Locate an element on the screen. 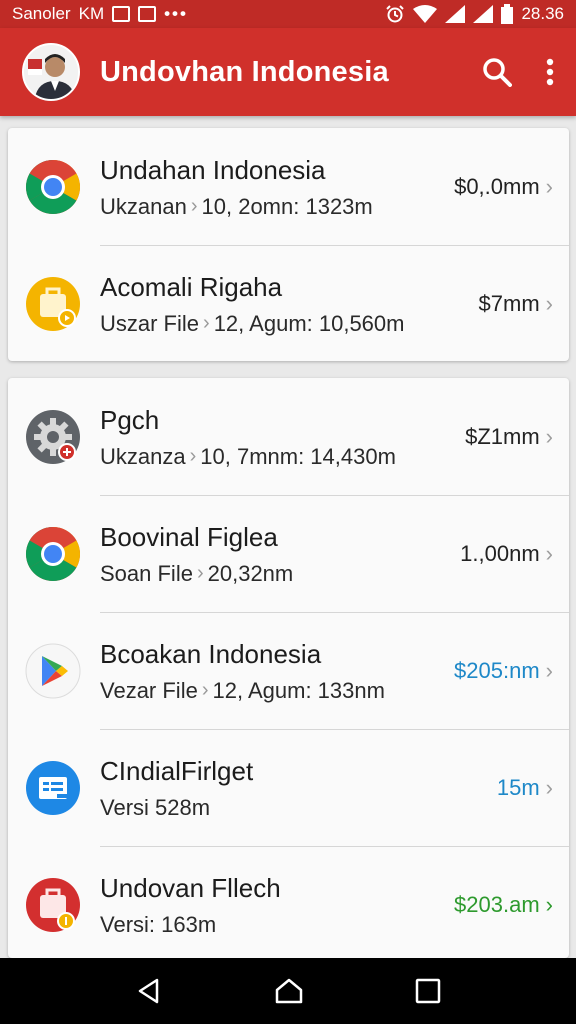  item-value: $7mm › is located at coordinates (516, 304).